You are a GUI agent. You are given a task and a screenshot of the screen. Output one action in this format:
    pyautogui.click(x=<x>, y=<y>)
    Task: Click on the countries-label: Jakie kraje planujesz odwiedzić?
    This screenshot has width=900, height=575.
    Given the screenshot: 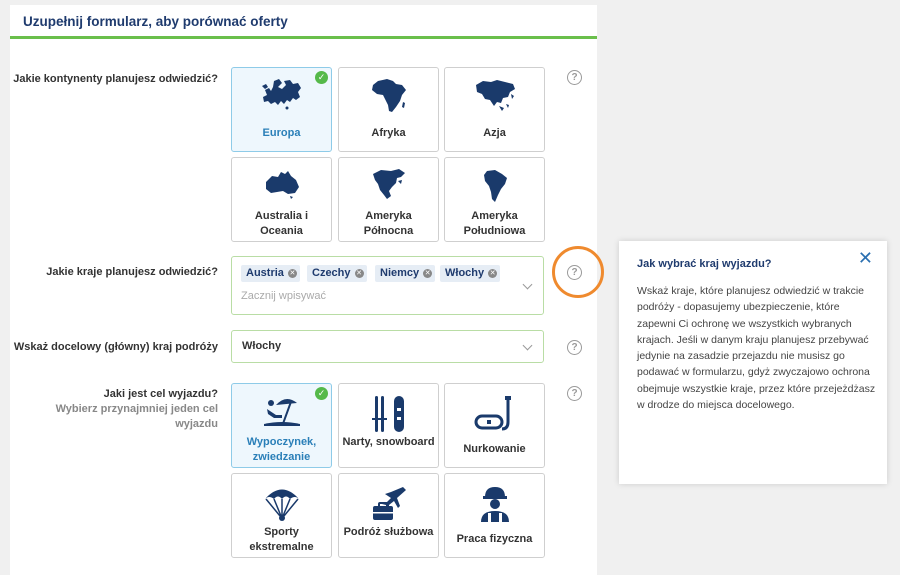 What is the action you would take?
    pyautogui.click(x=132, y=272)
    